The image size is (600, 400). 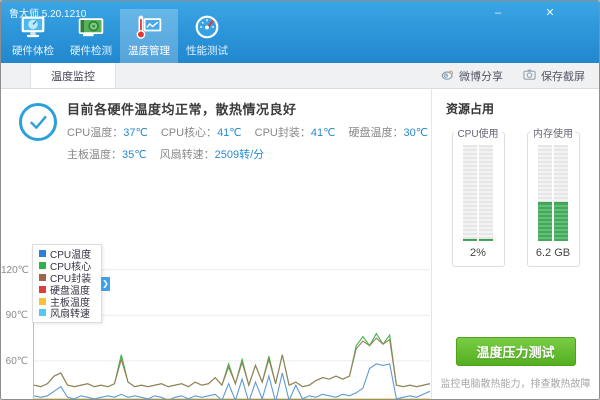 I want to click on weibo-share-button: 微博分享, so click(x=472, y=76).